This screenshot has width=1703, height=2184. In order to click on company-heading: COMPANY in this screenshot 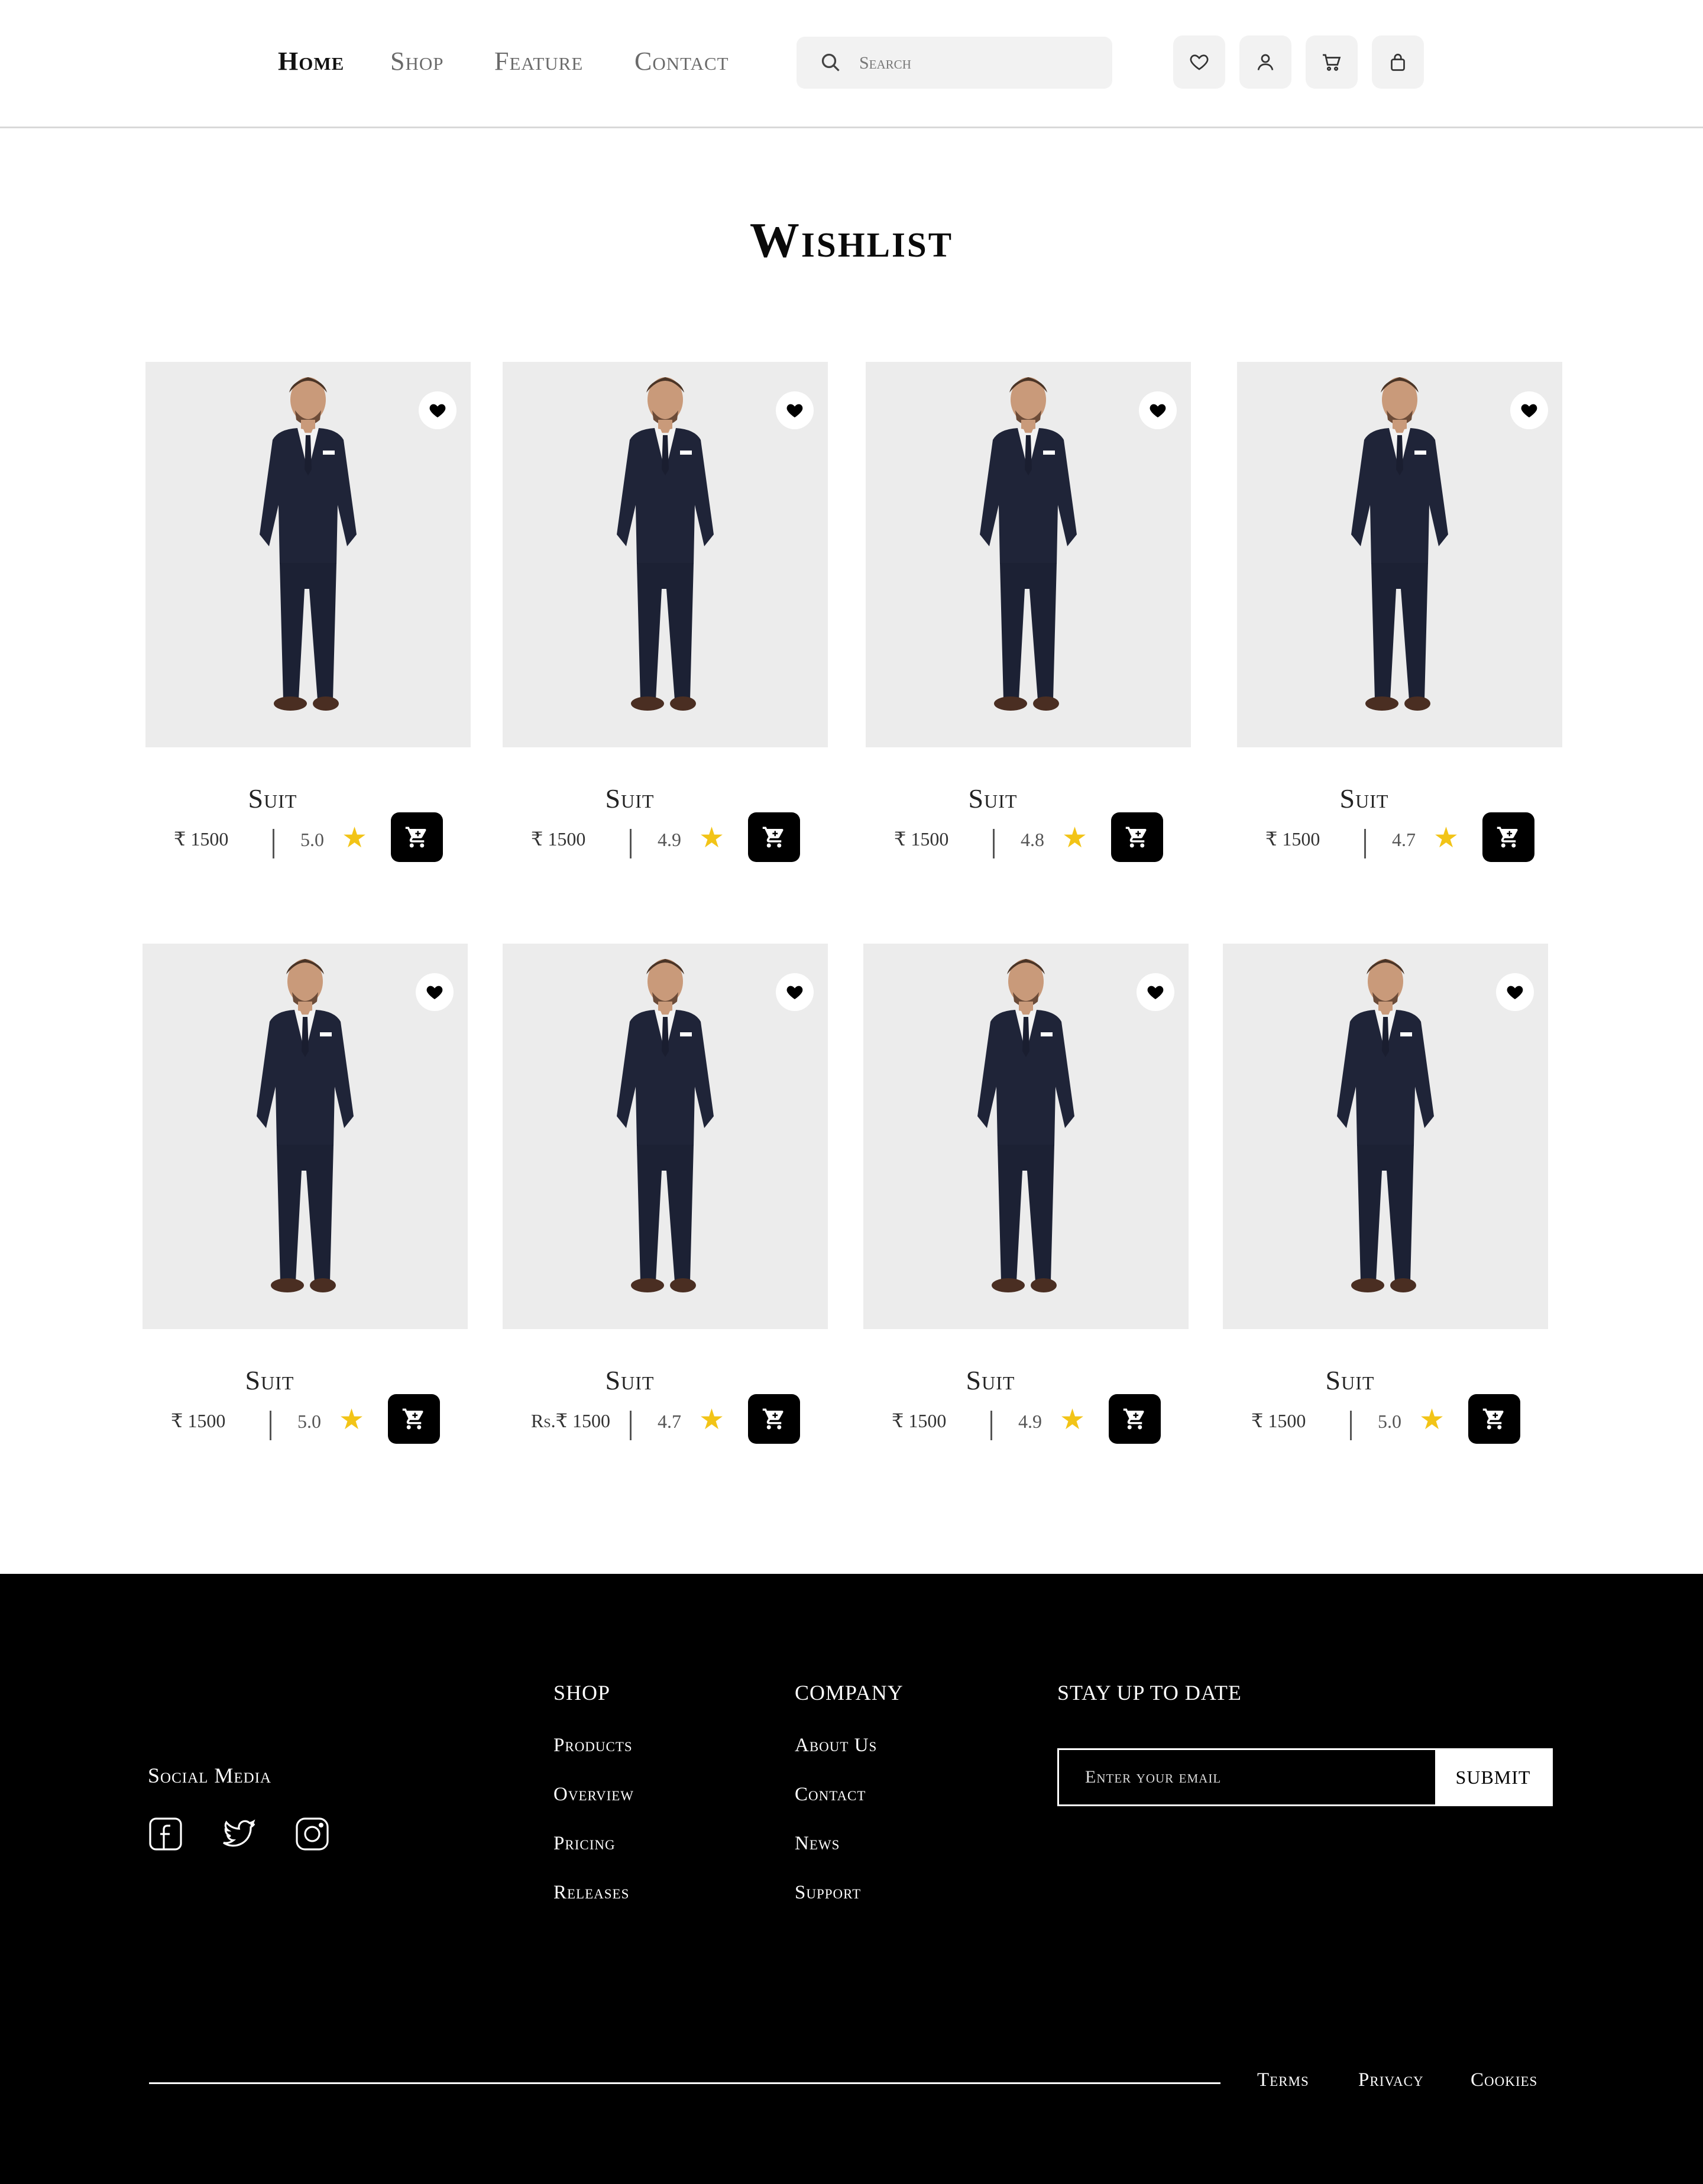, I will do `click(849, 1693)`.